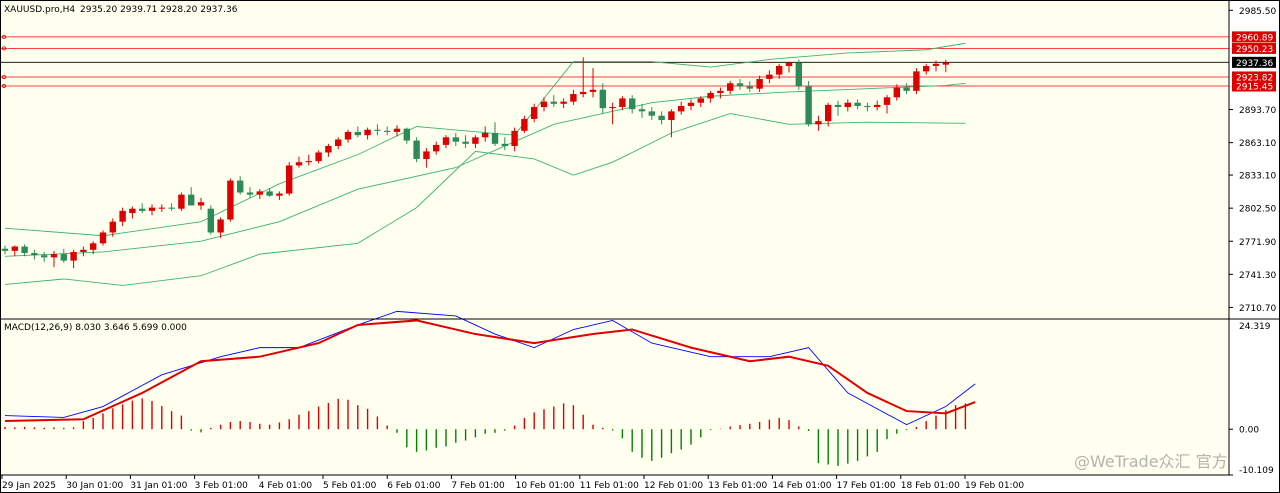 Image resolution: width=1280 pixels, height=493 pixels. What do you see at coordinates (94, 486) in the screenshot?
I see `x-tick-label: 30 Jan 01:00` at bounding box center [94, 486].